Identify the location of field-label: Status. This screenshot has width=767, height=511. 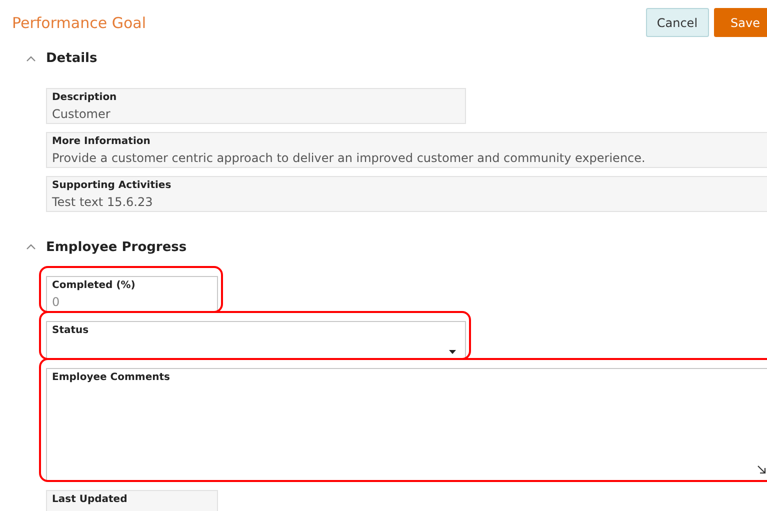
(71, 331).